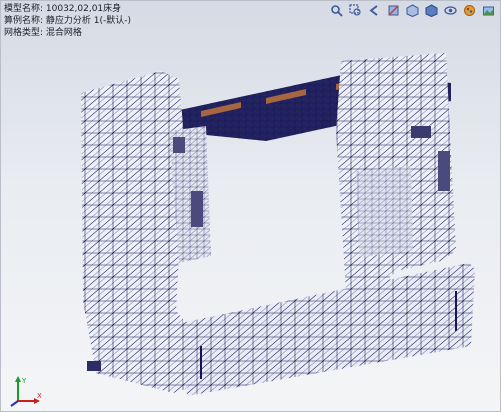  What do you see at coordinates (43, 33) in the screenshot?
I see `mesh-type-text: 网格类型: 混合网格` at bounding box center [43, 33].